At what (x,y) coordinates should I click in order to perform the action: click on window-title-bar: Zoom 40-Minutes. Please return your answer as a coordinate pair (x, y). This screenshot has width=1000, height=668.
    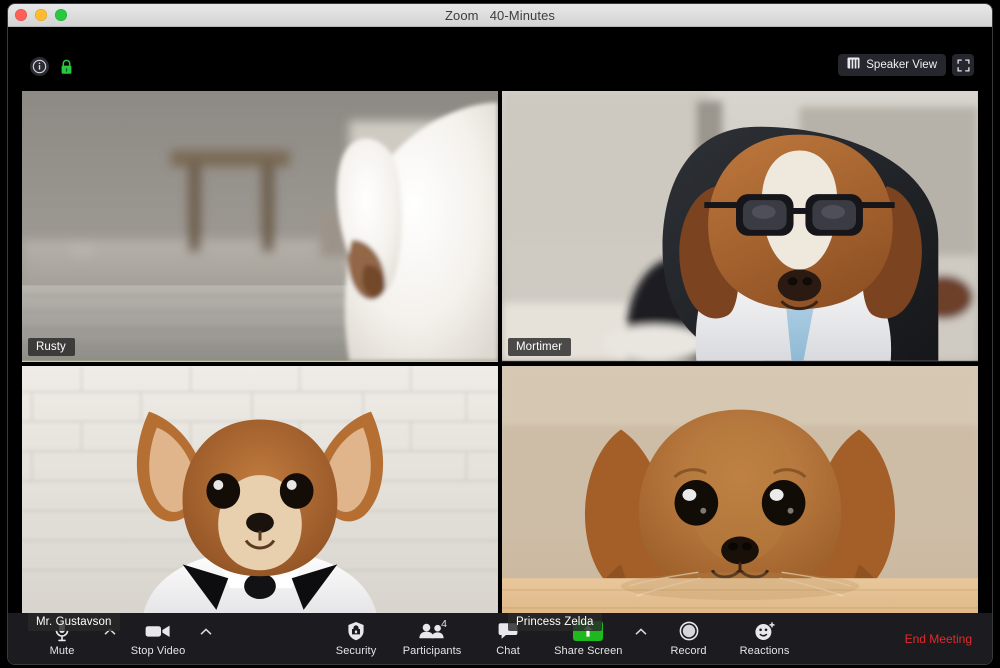
    Looking at the image, I should click on (500, 15).